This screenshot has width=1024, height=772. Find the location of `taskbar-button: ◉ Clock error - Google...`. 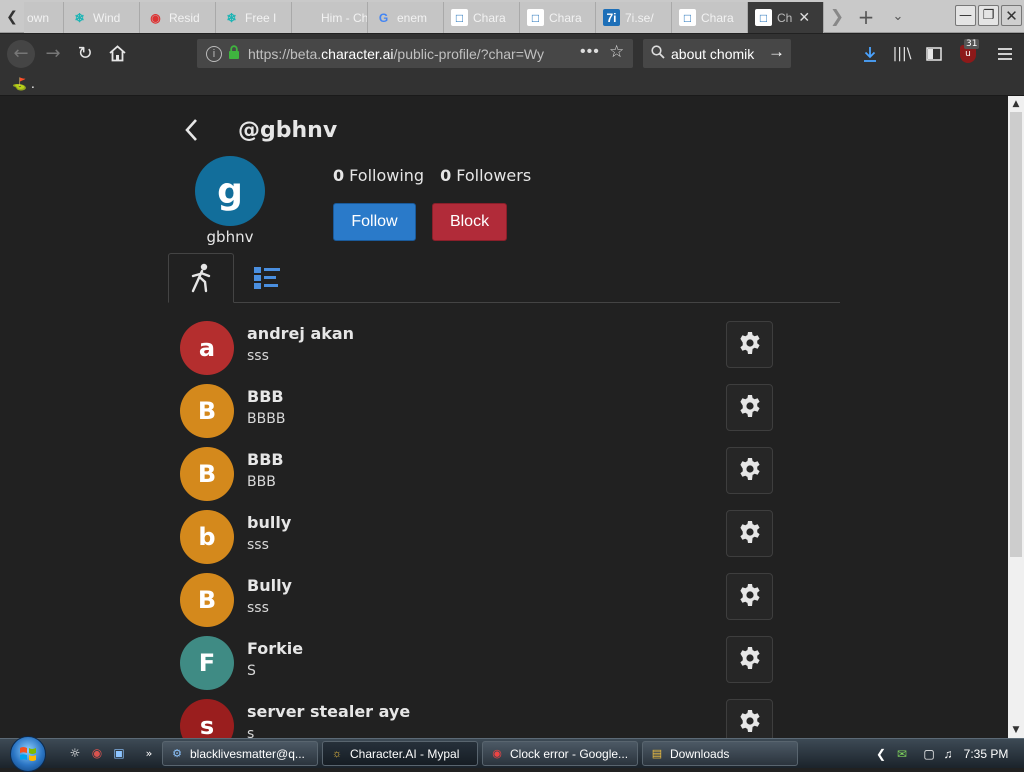

taskbar-button: ◉ Clock error - Google... is located at coordinates (560, 753).